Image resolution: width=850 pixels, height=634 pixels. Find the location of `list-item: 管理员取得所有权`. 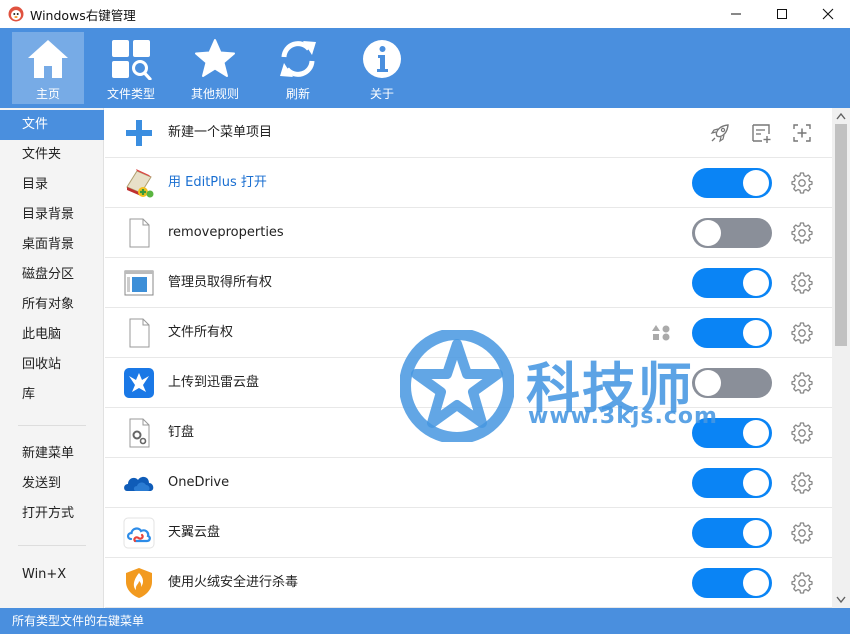

list-item: 管理员取得所有权 is located at coordinates (468, 283).